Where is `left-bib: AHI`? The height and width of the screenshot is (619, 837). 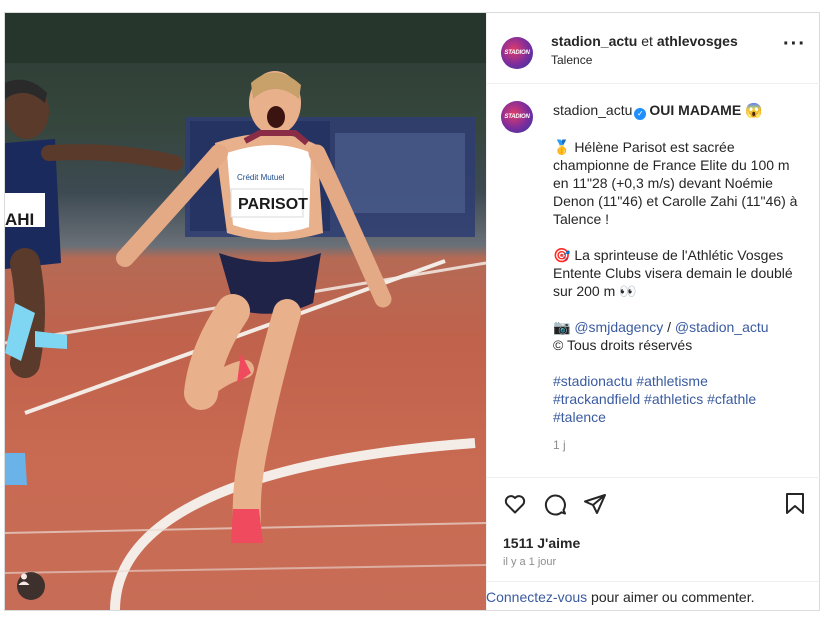 left-bib: AHI is located at coordinates (19, 219).